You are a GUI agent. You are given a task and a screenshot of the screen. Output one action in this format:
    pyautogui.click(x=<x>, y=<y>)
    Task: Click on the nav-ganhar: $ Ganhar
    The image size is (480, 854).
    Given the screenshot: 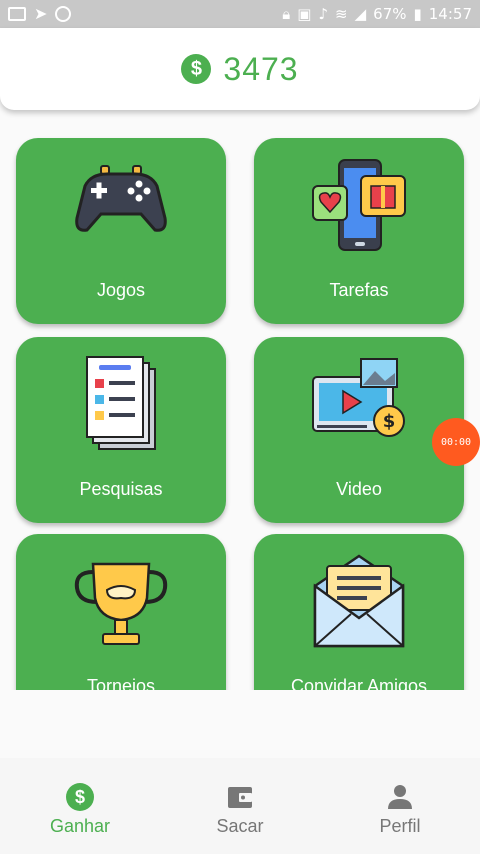 What is the action you would take?
    pyautogui.click(x=80, y=806)
    